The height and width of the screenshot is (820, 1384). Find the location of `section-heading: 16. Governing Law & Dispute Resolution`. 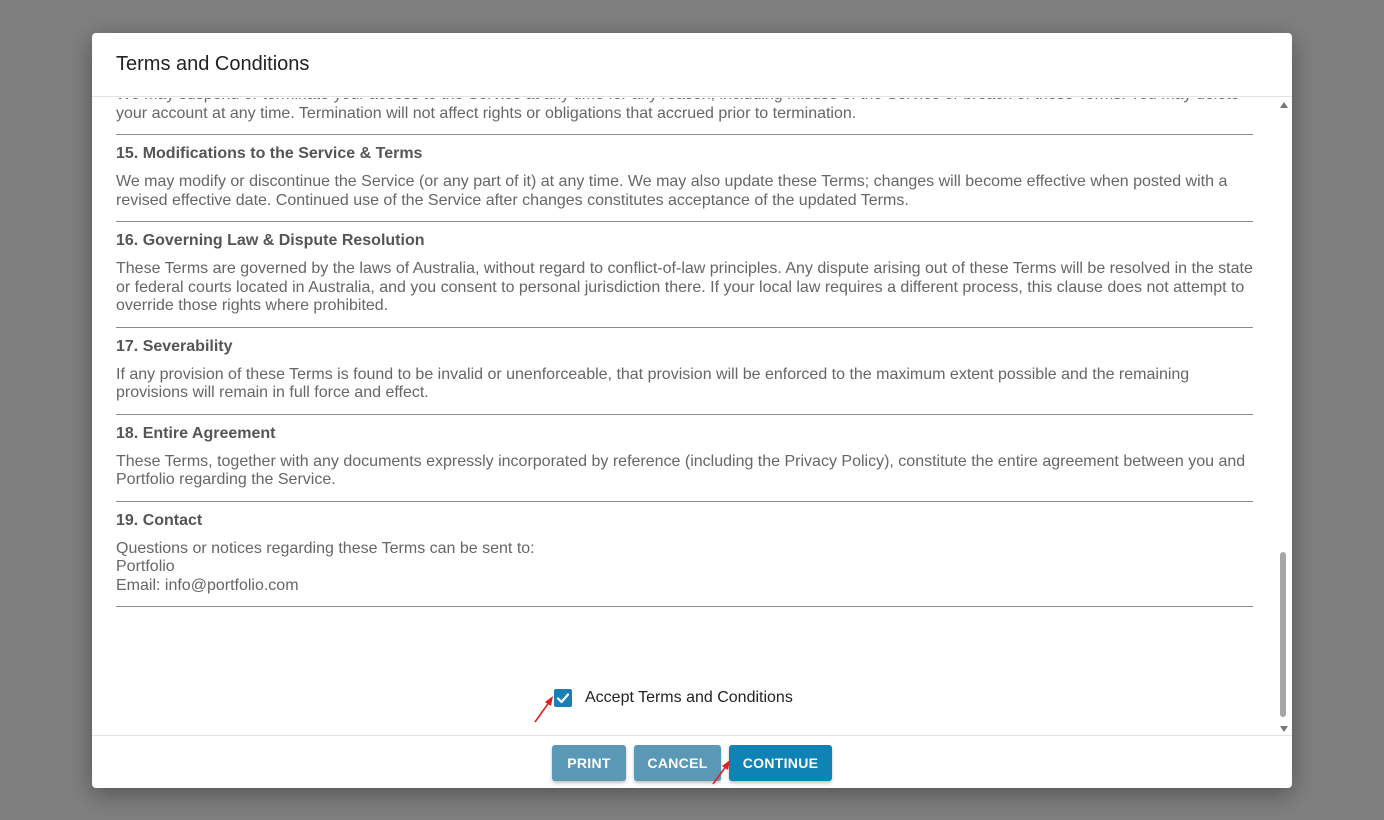

section-heading: 16. Governing Law & Dispute Resolution is located at coordinates (270, 240).